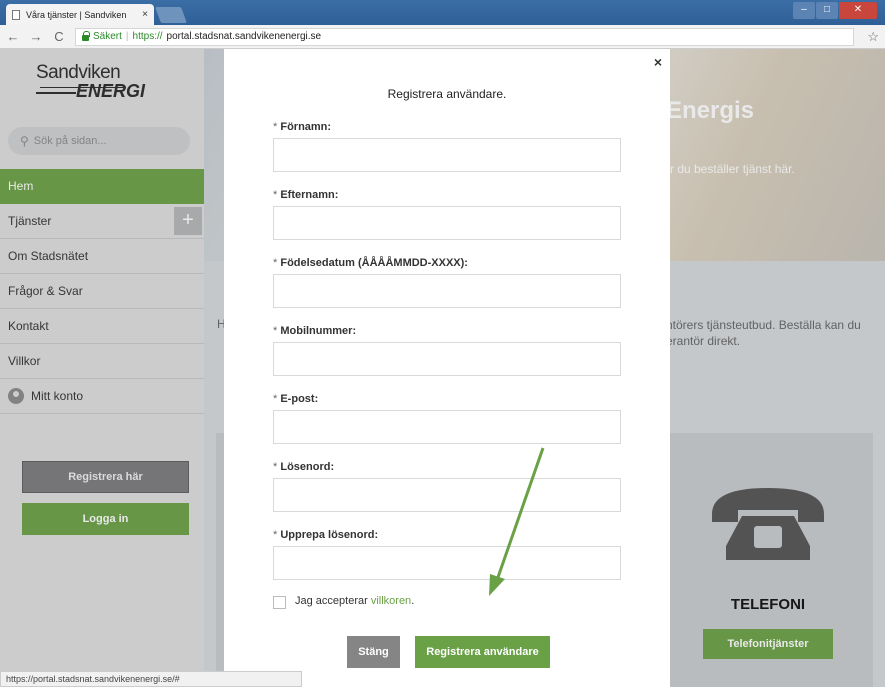 The height and width of the screenshot is (687, 885). What do you see at coordinates (107, 36) in the screenshot?
I see `secure-label: Säkert` at bounding box center [107, 36].